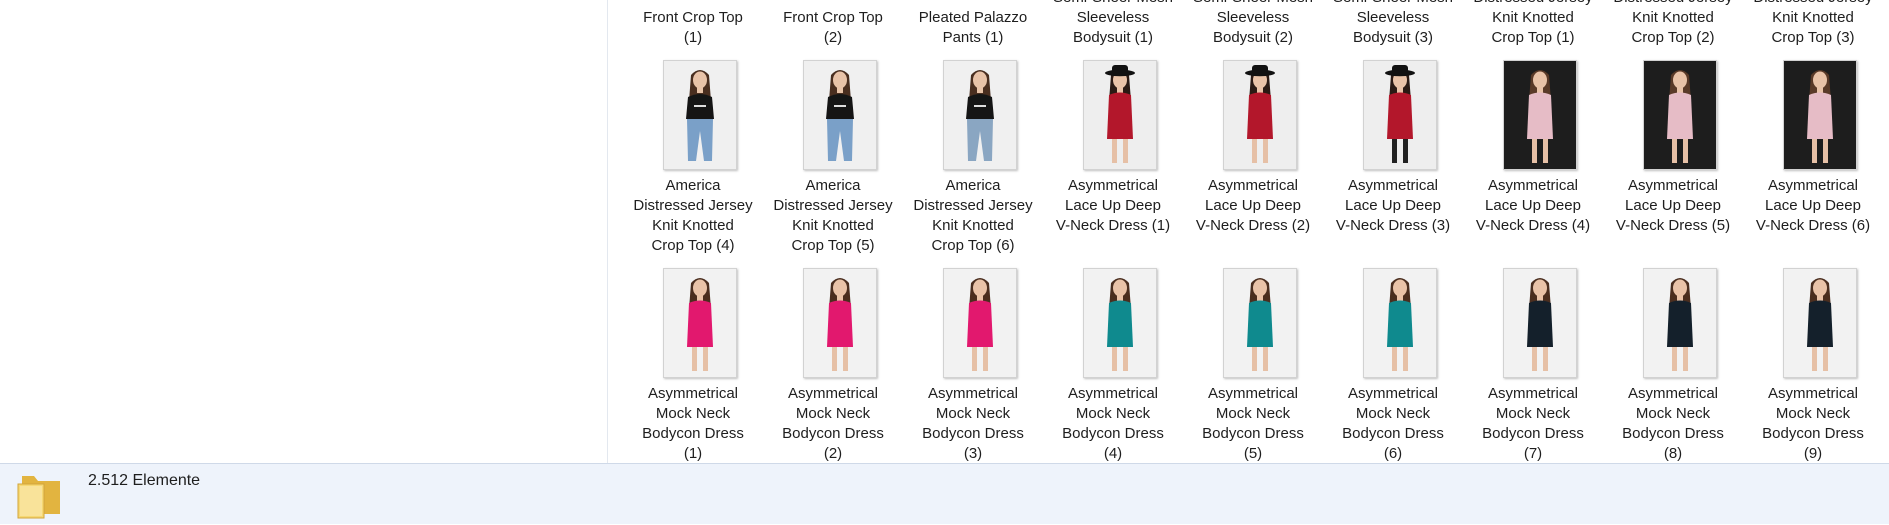 The height and width of the screenshot is (525, 1889). What do you see at coordinates (1113, 205) in the screenshot?
I see `file-name-label: Asymmetrical Lace Up Deep V-Neck Dress (1)` at bounding box center [1113, 205].